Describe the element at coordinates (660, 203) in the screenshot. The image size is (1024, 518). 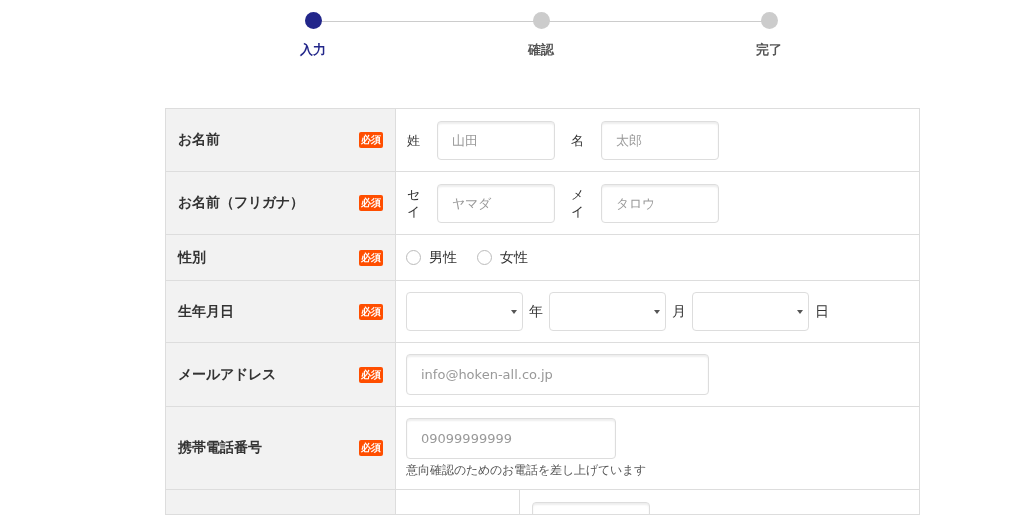
I see `text-field: タロウ` at that location.